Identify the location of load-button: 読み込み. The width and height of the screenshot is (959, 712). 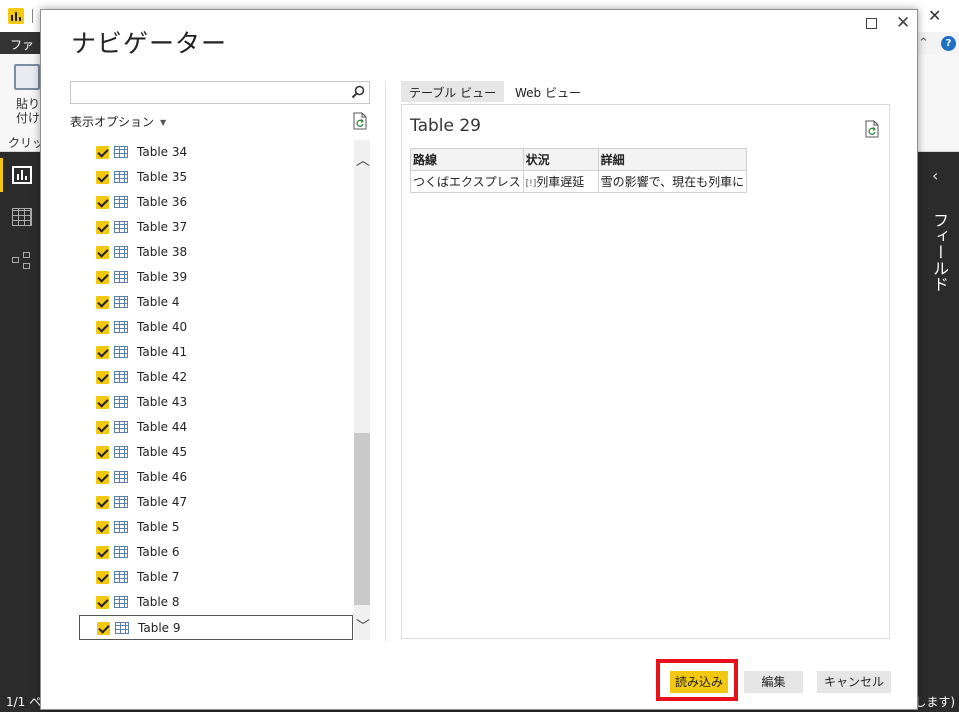
(699, 682).